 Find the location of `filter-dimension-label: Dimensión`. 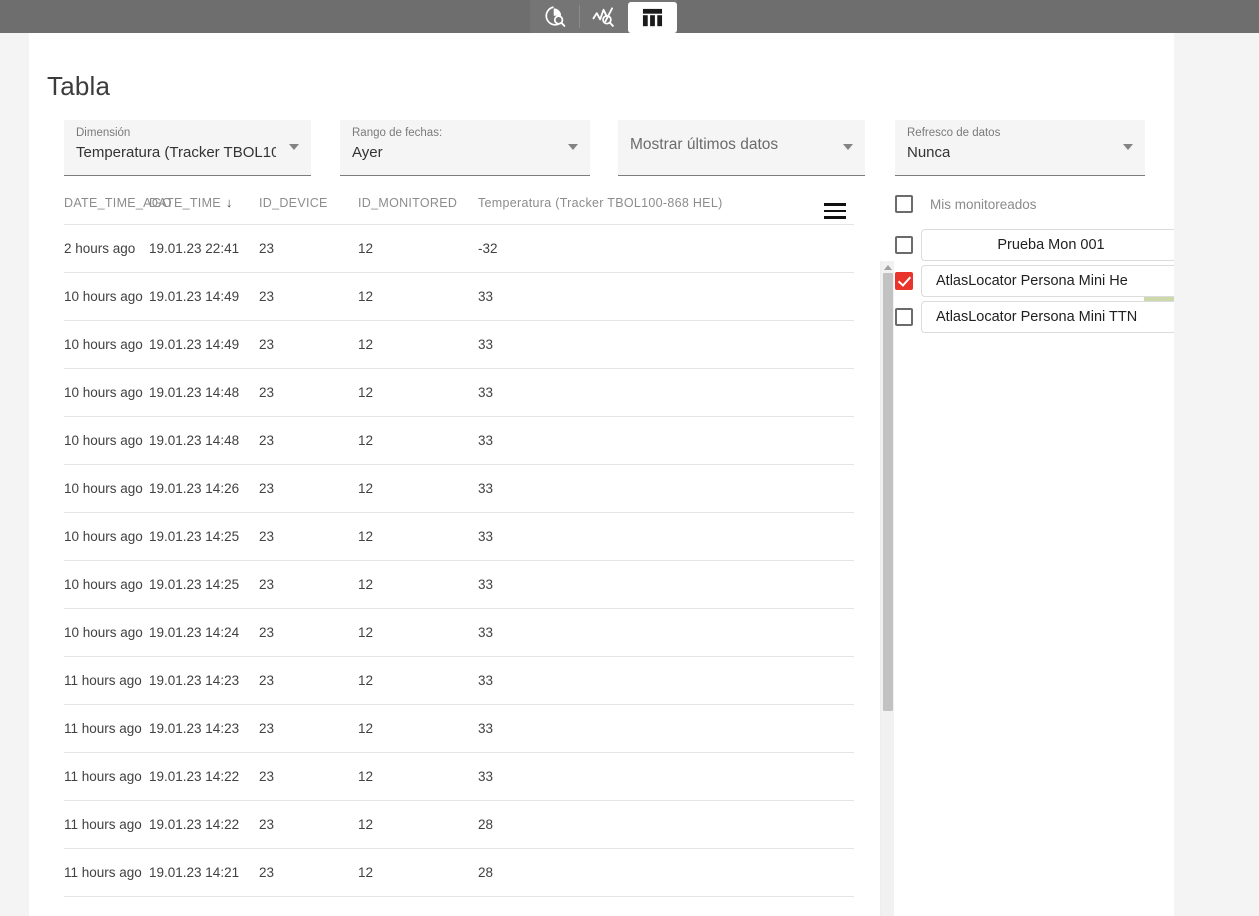

filter-dimension-label: Dimensión is located at coordinates (103, 133).